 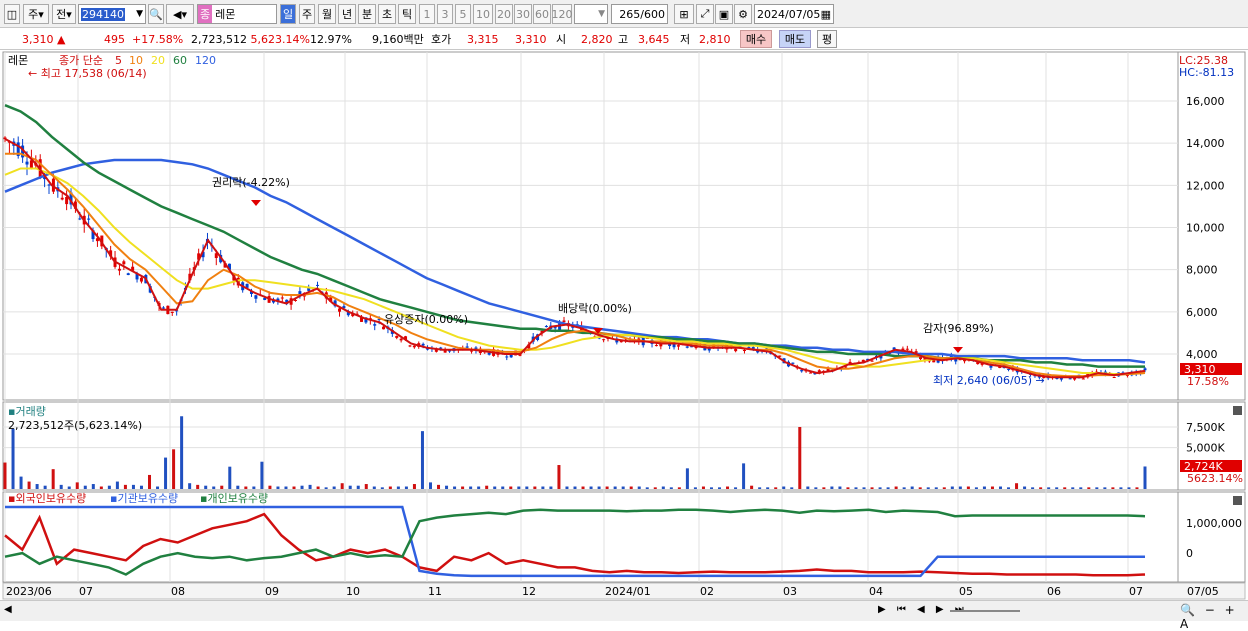 What do you see at coordinates (463, 14) in the screenshot?
I see `interval-5-button: 5` at bounding box center [463, 14].